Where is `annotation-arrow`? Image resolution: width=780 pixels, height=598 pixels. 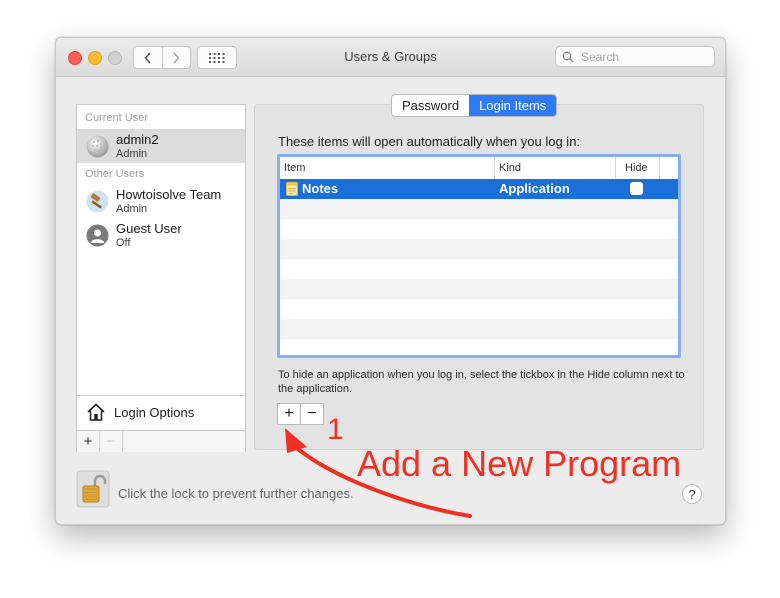
annotation-arrow is located at coordinates (378, 473).